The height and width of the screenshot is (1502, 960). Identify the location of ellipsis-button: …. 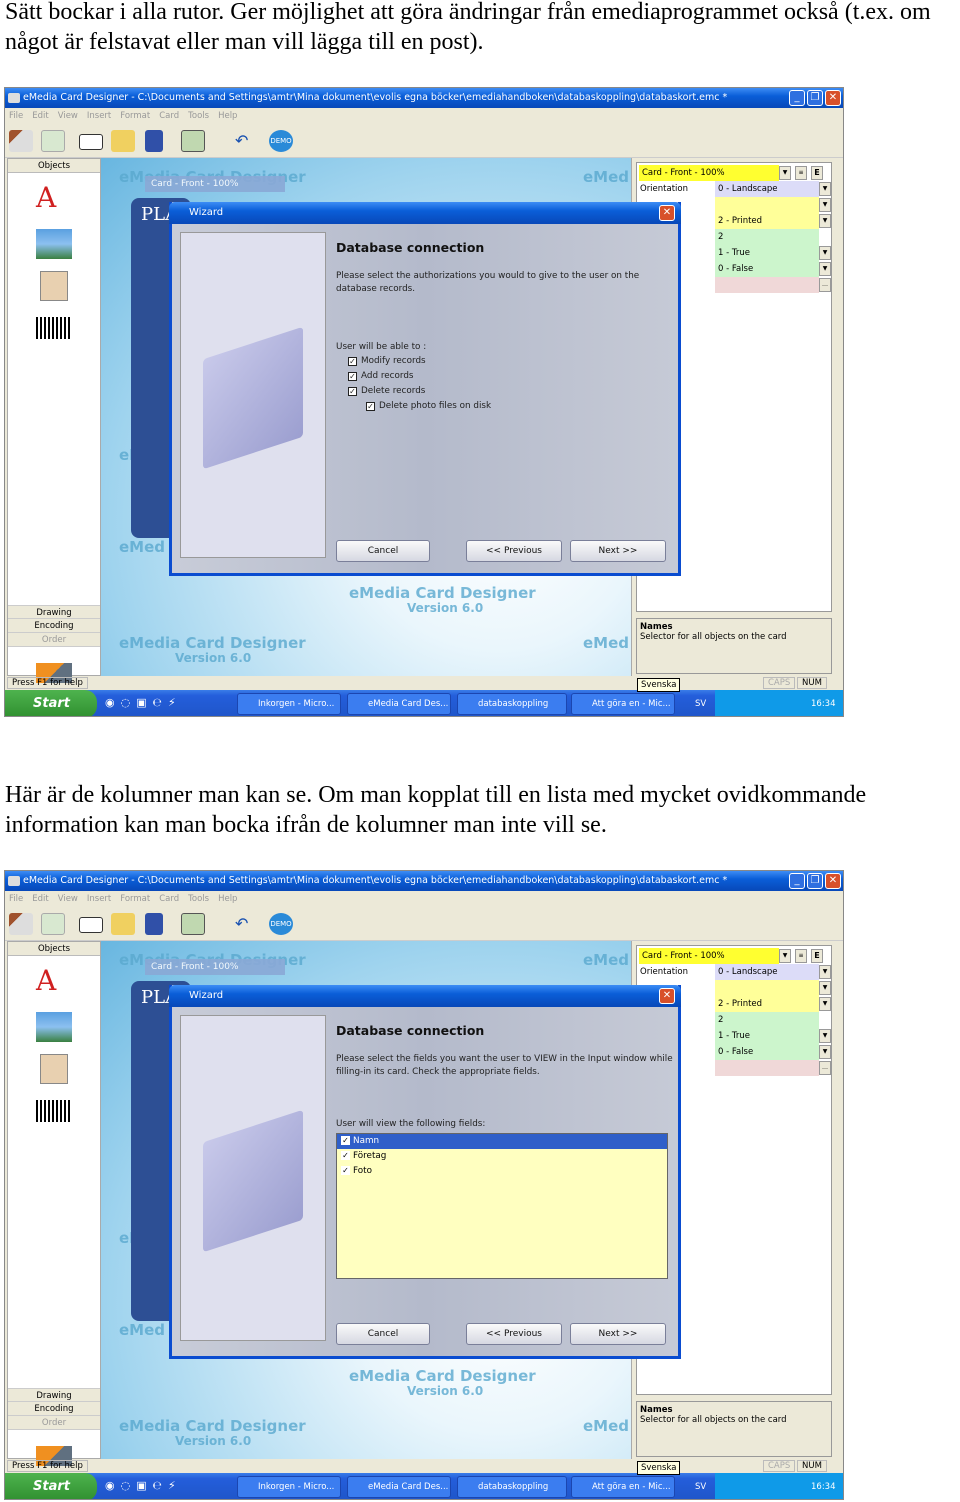
(825, 1068).